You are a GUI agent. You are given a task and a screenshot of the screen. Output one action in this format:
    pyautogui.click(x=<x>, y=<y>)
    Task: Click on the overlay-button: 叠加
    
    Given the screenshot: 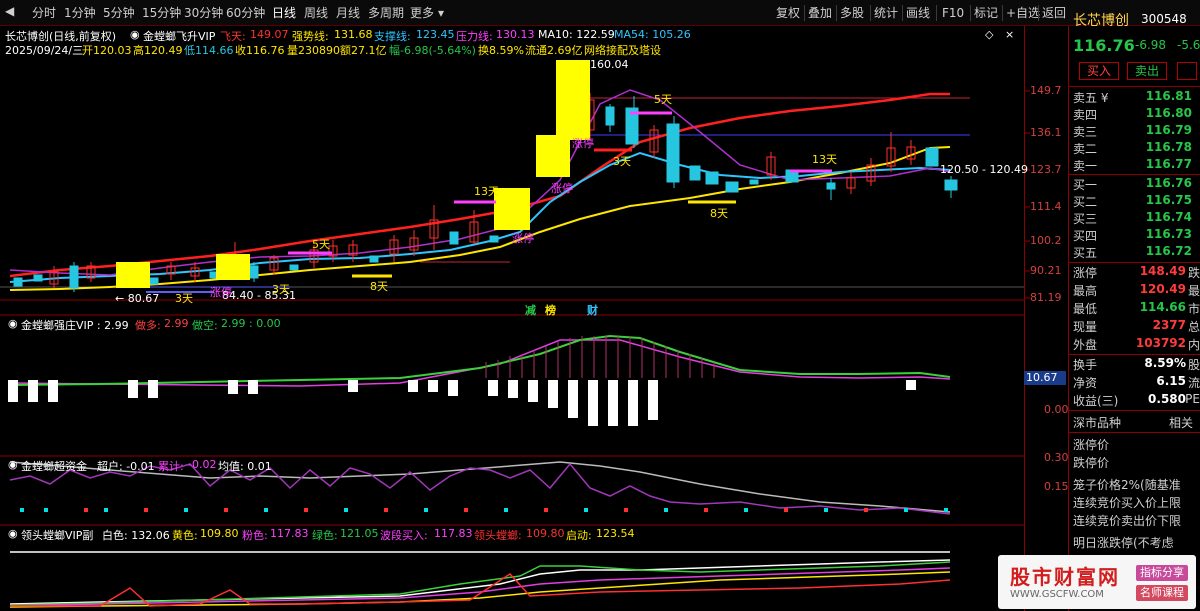 What is the action you would take?
    pyautogui.click(x=820, y=13)
    